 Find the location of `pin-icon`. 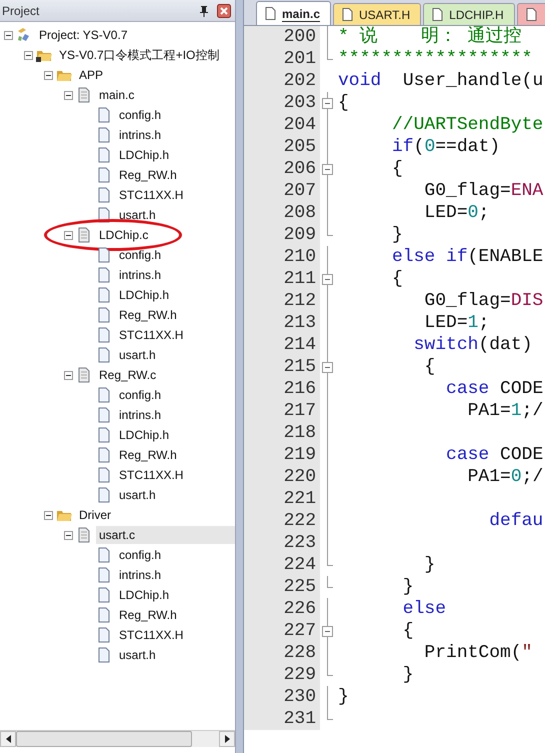

pin-icon is located at coordinates (204, 10).